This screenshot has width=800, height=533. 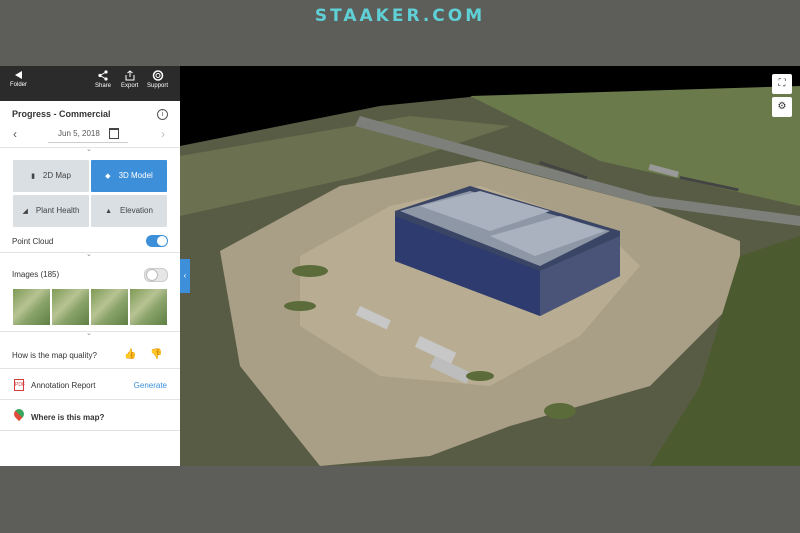 What do you see at coordinates (19, 85) in the screenshot?
I see `folder-label: Folder` at bounding box center [19, 85].